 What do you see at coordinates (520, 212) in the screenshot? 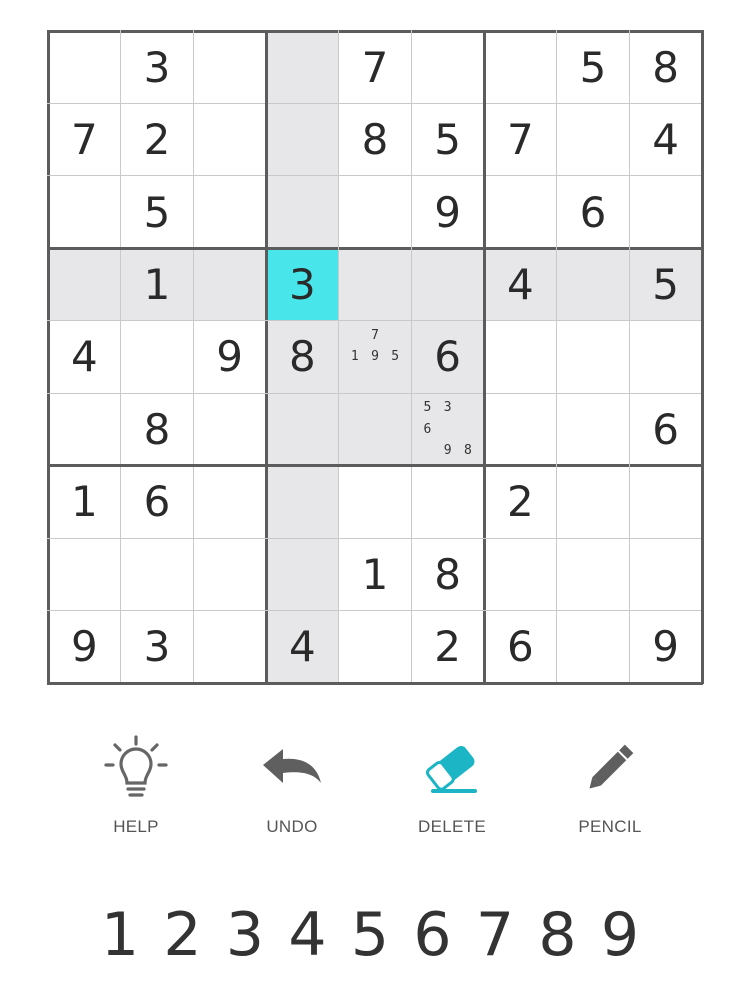
I see `cell-r3c7` at bounding box center [520, 212].